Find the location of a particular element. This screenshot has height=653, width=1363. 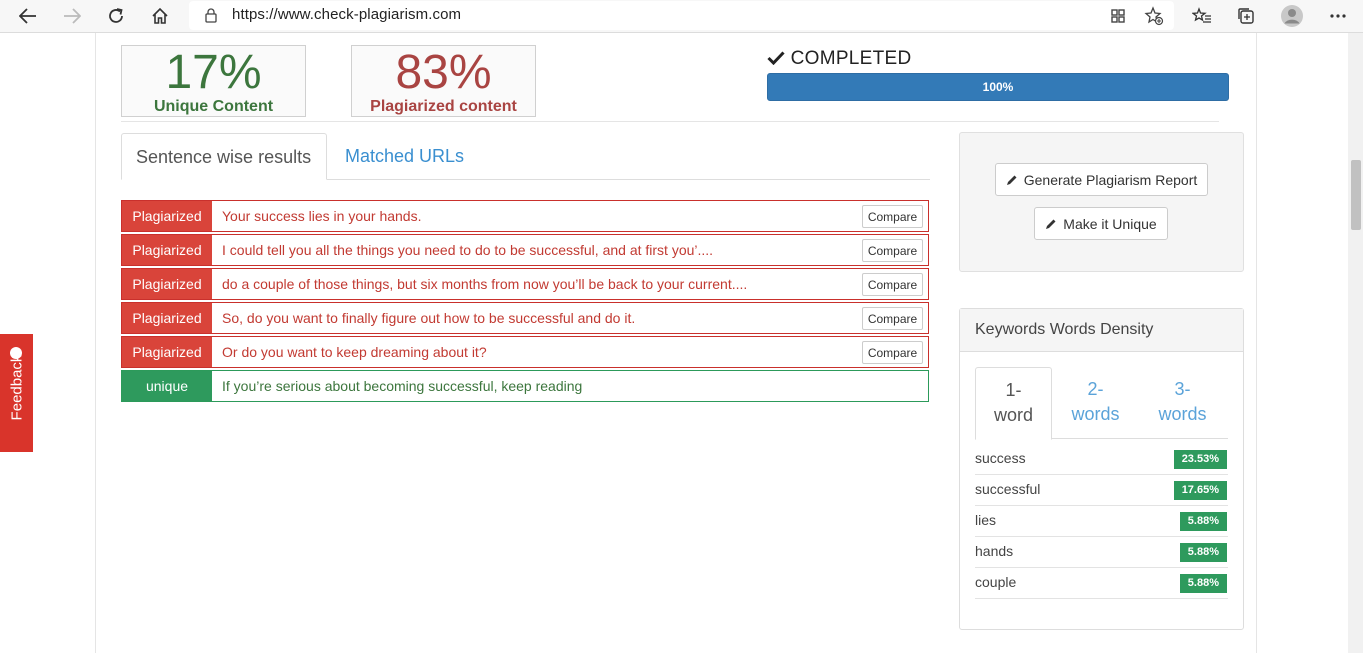

keyword-density-title: Keywords Words Density is located at coordinates (1101, 330).